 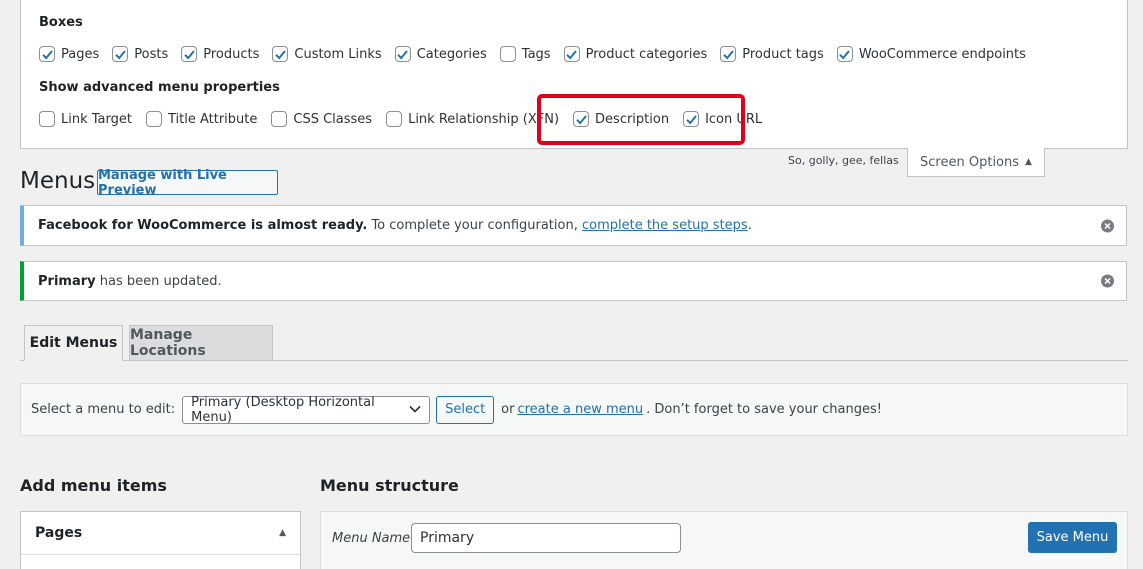 What do you see at coordinates (338, 54) in the screenshot?
I see `checkbox-label: Custom Links` at bounding box center [338, 54].